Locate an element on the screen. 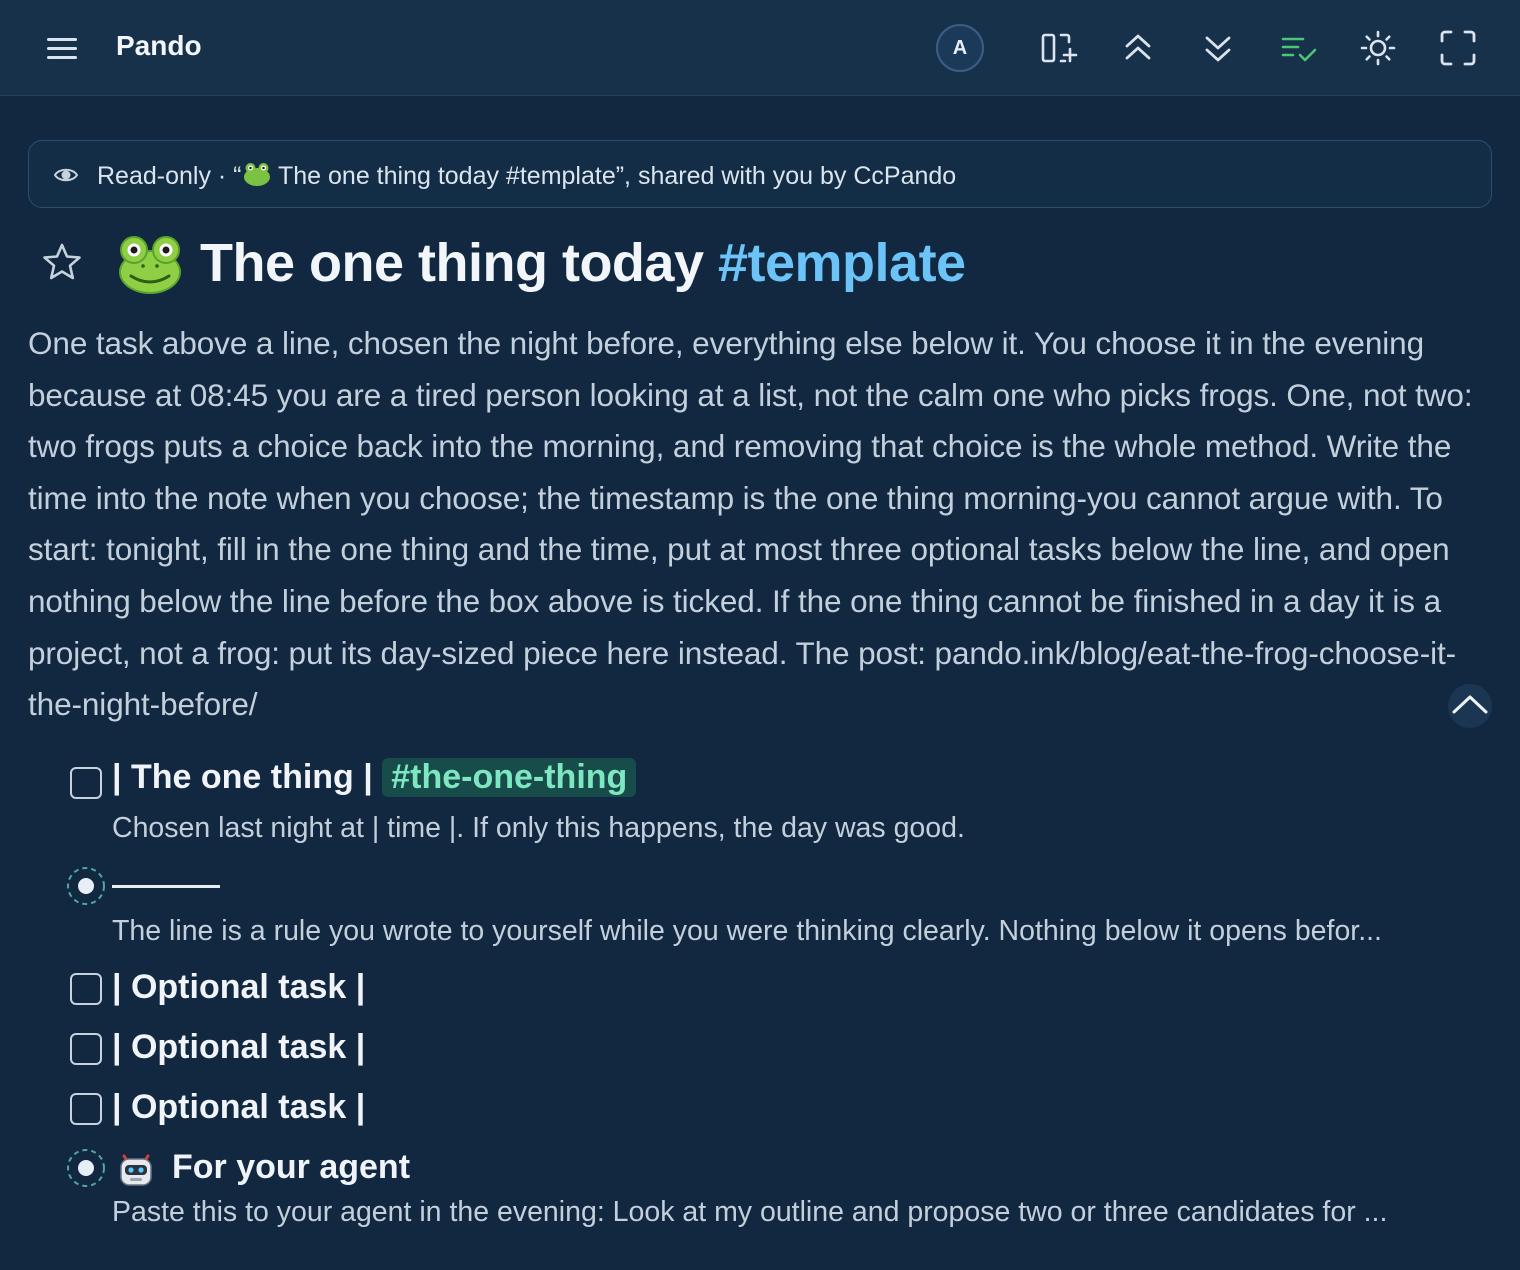 This screenshot has width=1520, height=1270. fullscreen-button is located at coordinates (1458, 48).